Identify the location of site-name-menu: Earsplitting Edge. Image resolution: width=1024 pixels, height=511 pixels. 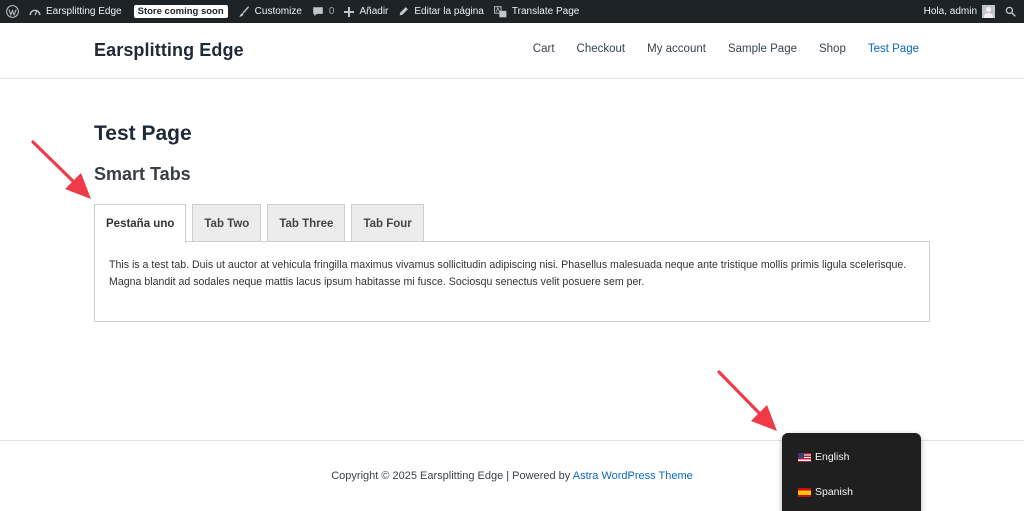
(75, 11).